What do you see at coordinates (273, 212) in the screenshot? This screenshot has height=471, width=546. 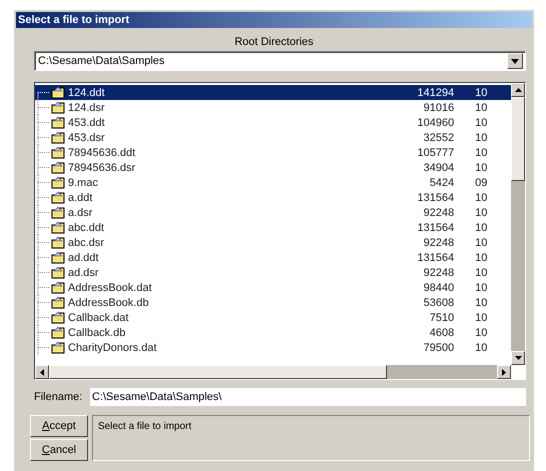 I see `file-row: a.dsr 92248 10` at bounding box center [273, 212].